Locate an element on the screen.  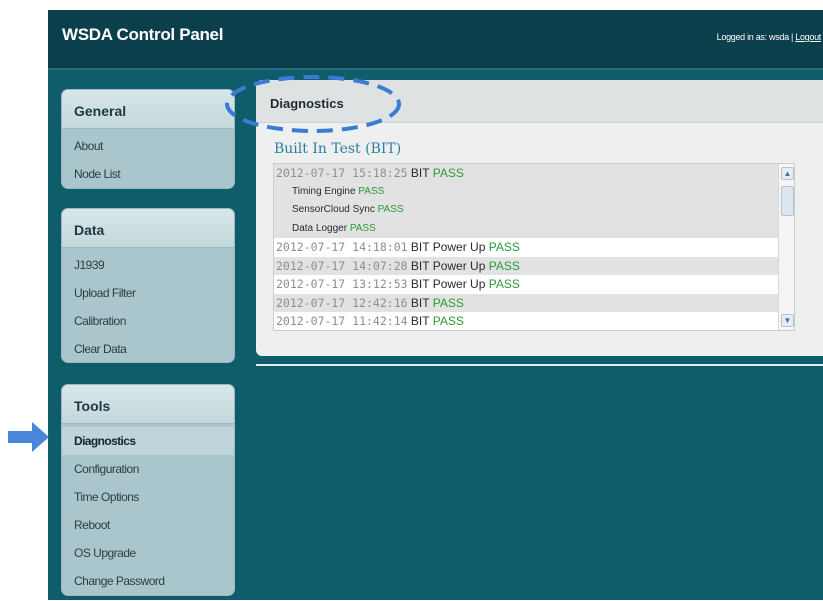
sidebar-item-clear-data: Clear Data is located at coordinates (148, 348).